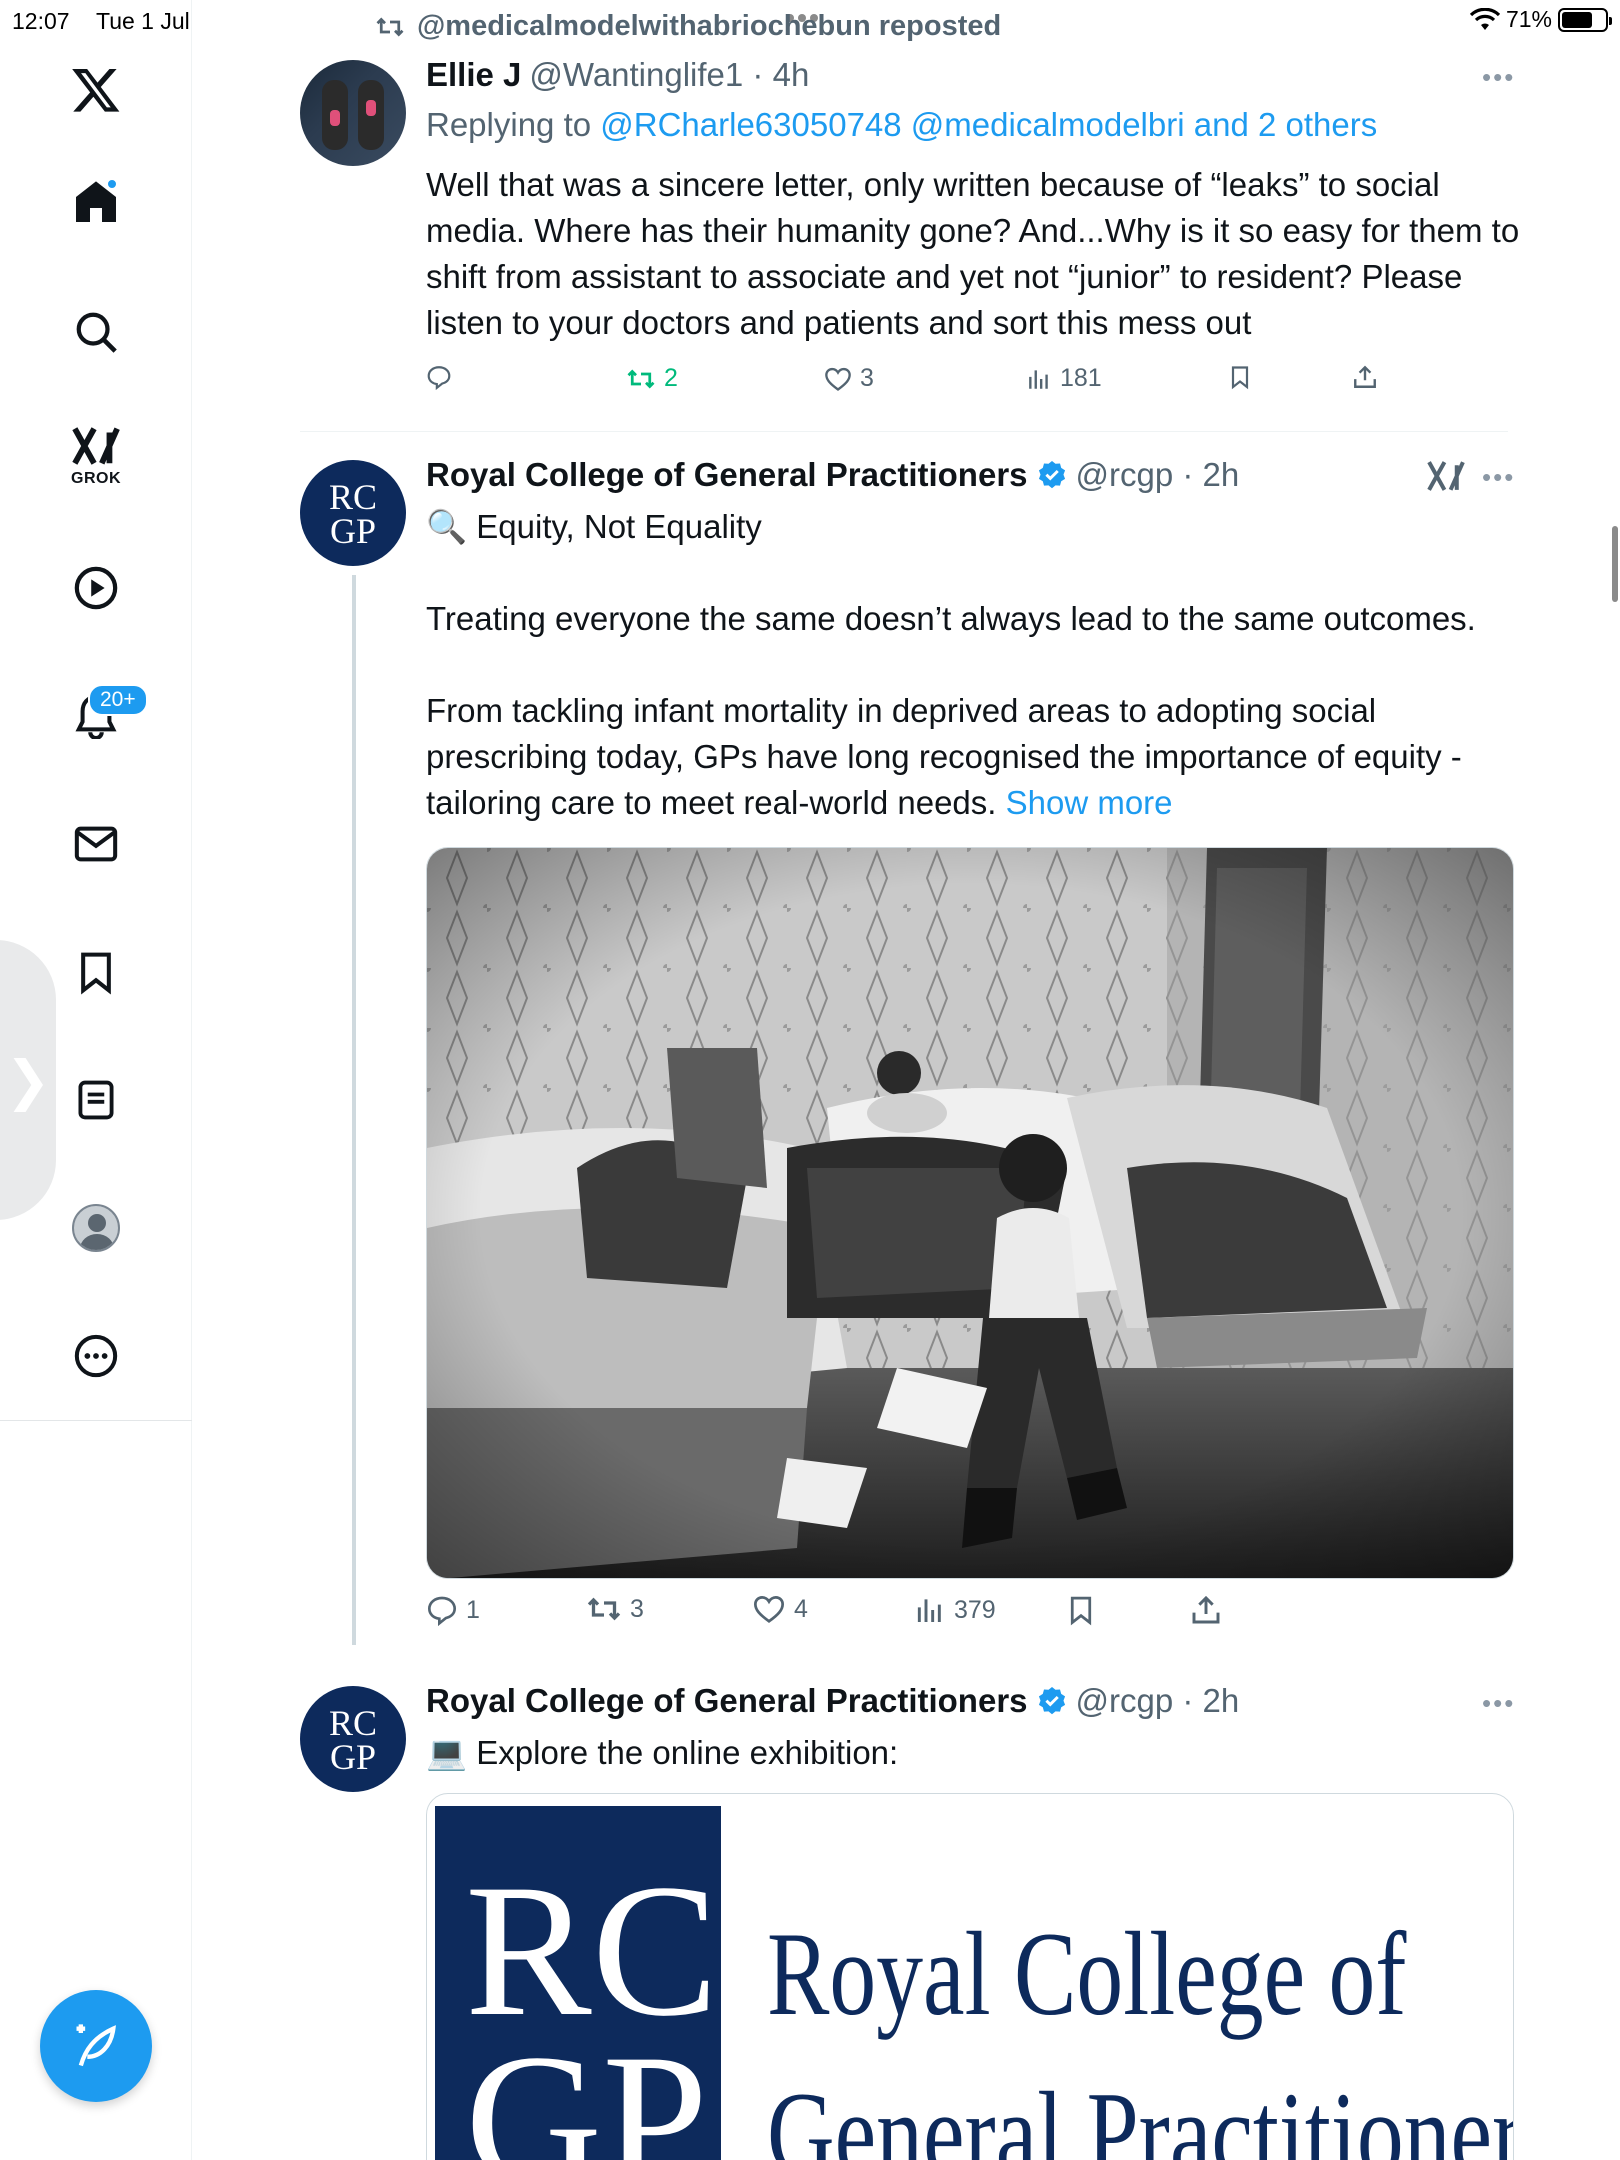  I want to click on card-logo: RC GP, so click(578, 1983).